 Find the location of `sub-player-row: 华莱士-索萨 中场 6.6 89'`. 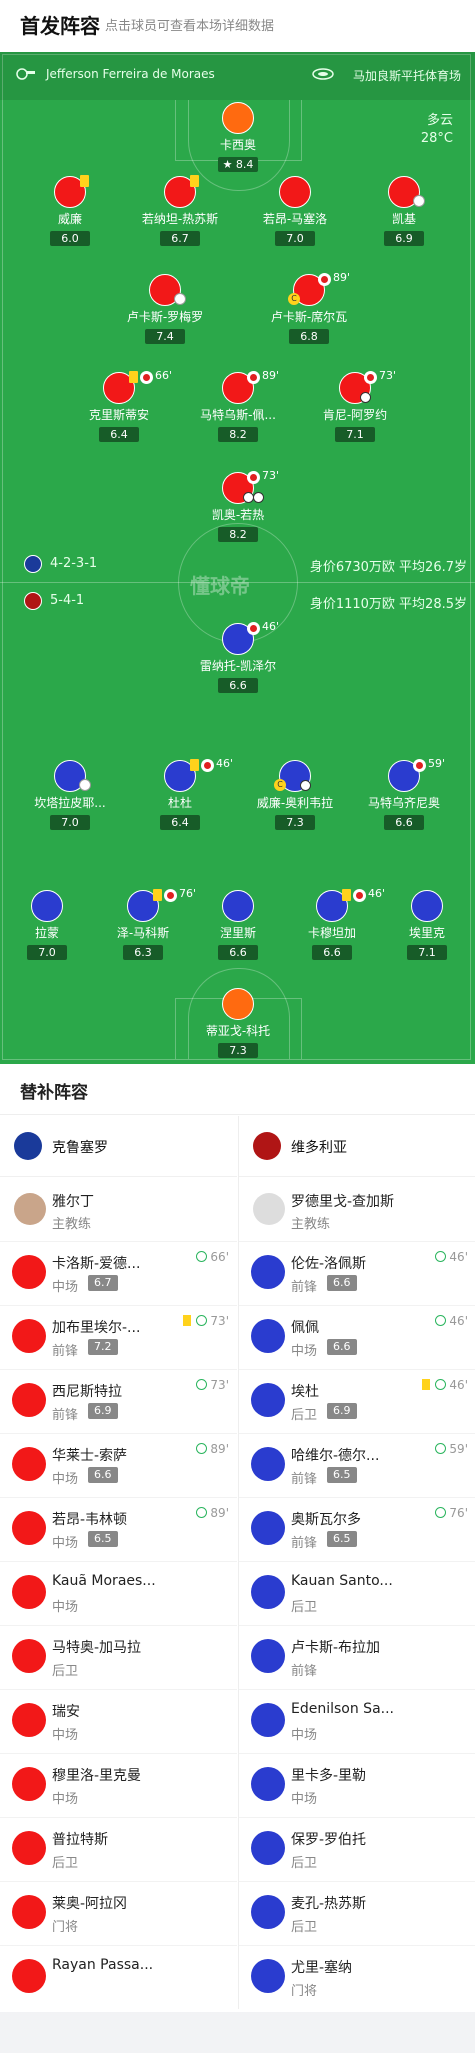

sub-player-row: 华莱士-索萨 中场 6.6 89' is located at coordinates (118, 1465).